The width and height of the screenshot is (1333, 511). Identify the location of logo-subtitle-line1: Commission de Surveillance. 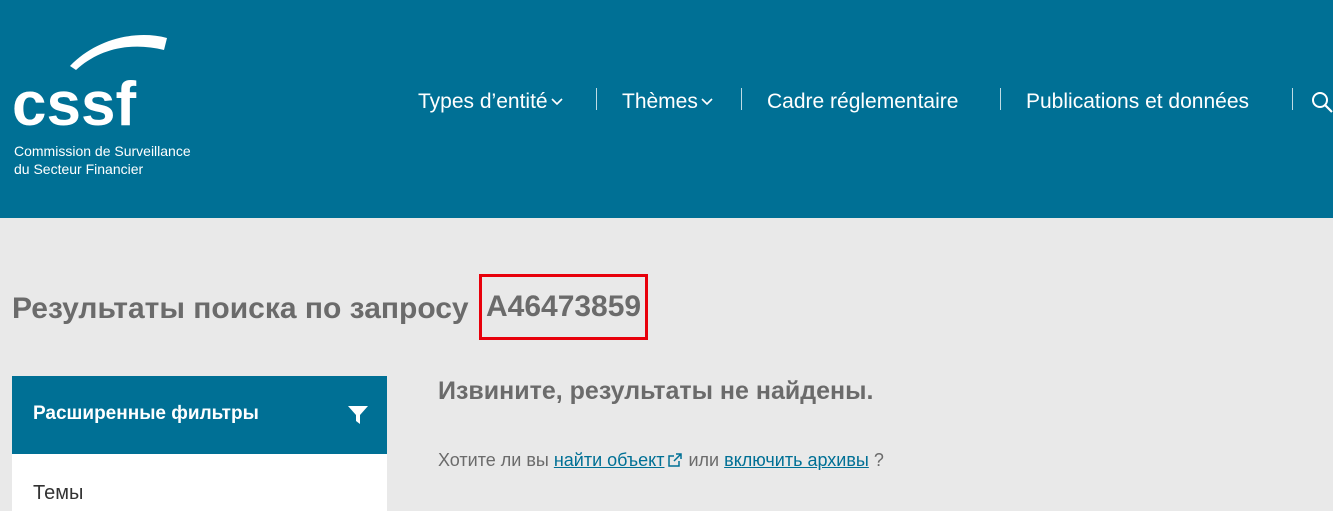
(102, 151).